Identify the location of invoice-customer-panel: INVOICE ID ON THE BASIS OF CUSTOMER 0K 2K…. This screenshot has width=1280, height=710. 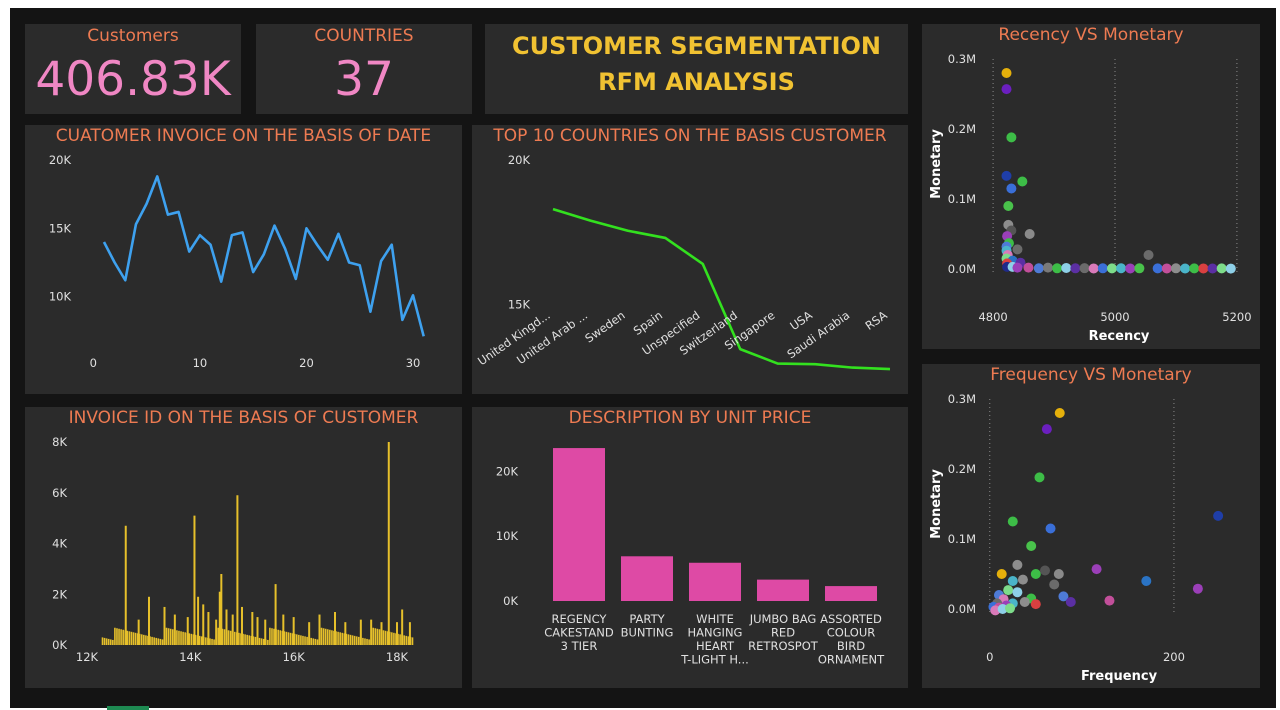
(243, 547).